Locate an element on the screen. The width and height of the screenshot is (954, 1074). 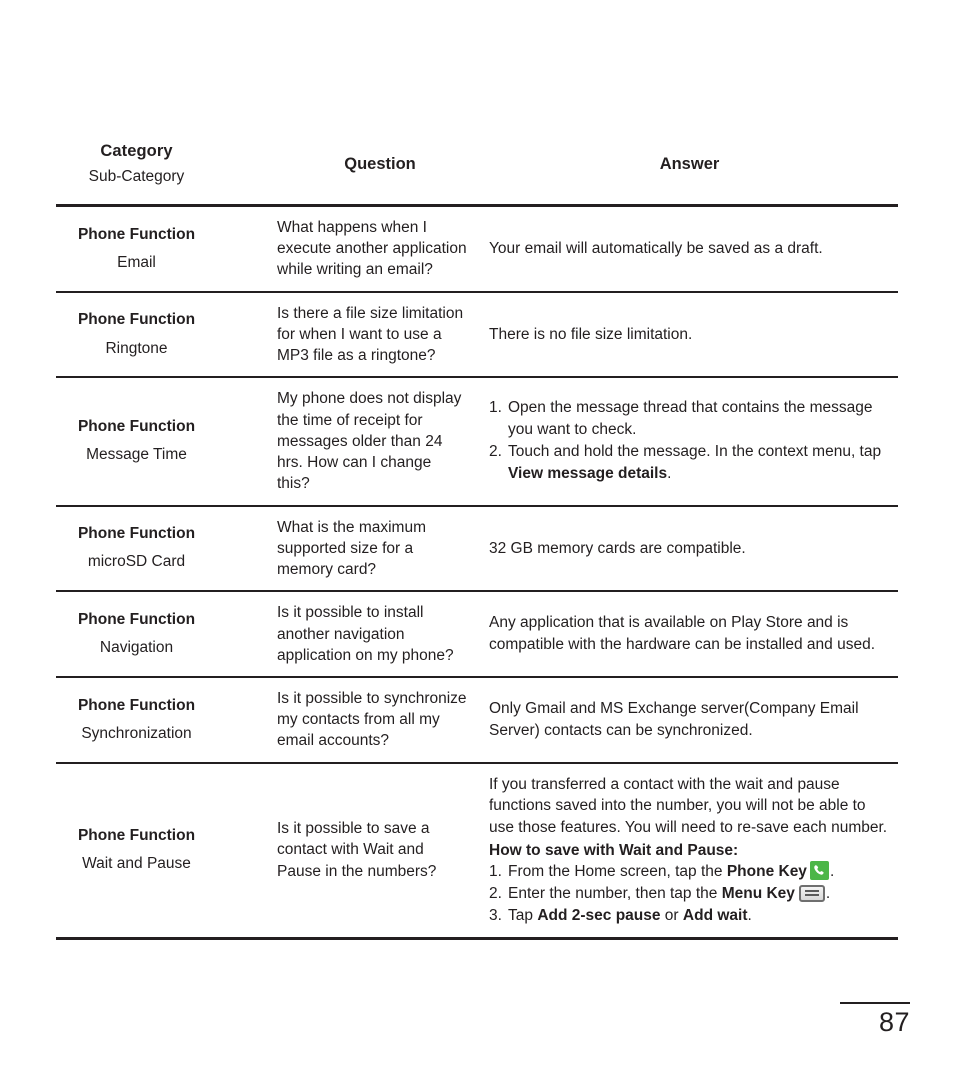
row-sub-category-label: Navigation is located at coordinates (136, 648).